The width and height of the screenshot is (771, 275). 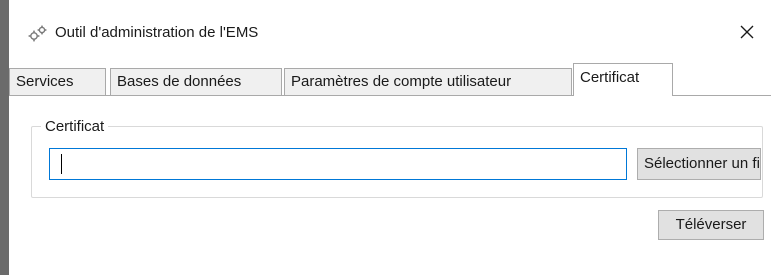 I want to click on select-file-button: Sélectionner un fichier, so click(x=699, y=164).